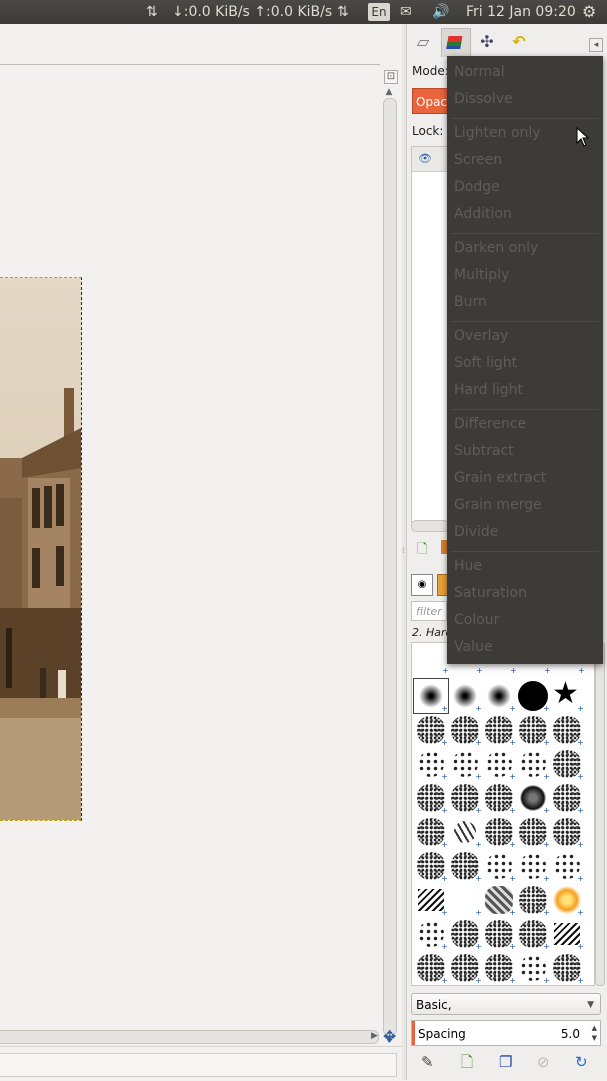 The image size is (607, 1081). I want to click on mode-menu-item: Colour, so click(476, 620).